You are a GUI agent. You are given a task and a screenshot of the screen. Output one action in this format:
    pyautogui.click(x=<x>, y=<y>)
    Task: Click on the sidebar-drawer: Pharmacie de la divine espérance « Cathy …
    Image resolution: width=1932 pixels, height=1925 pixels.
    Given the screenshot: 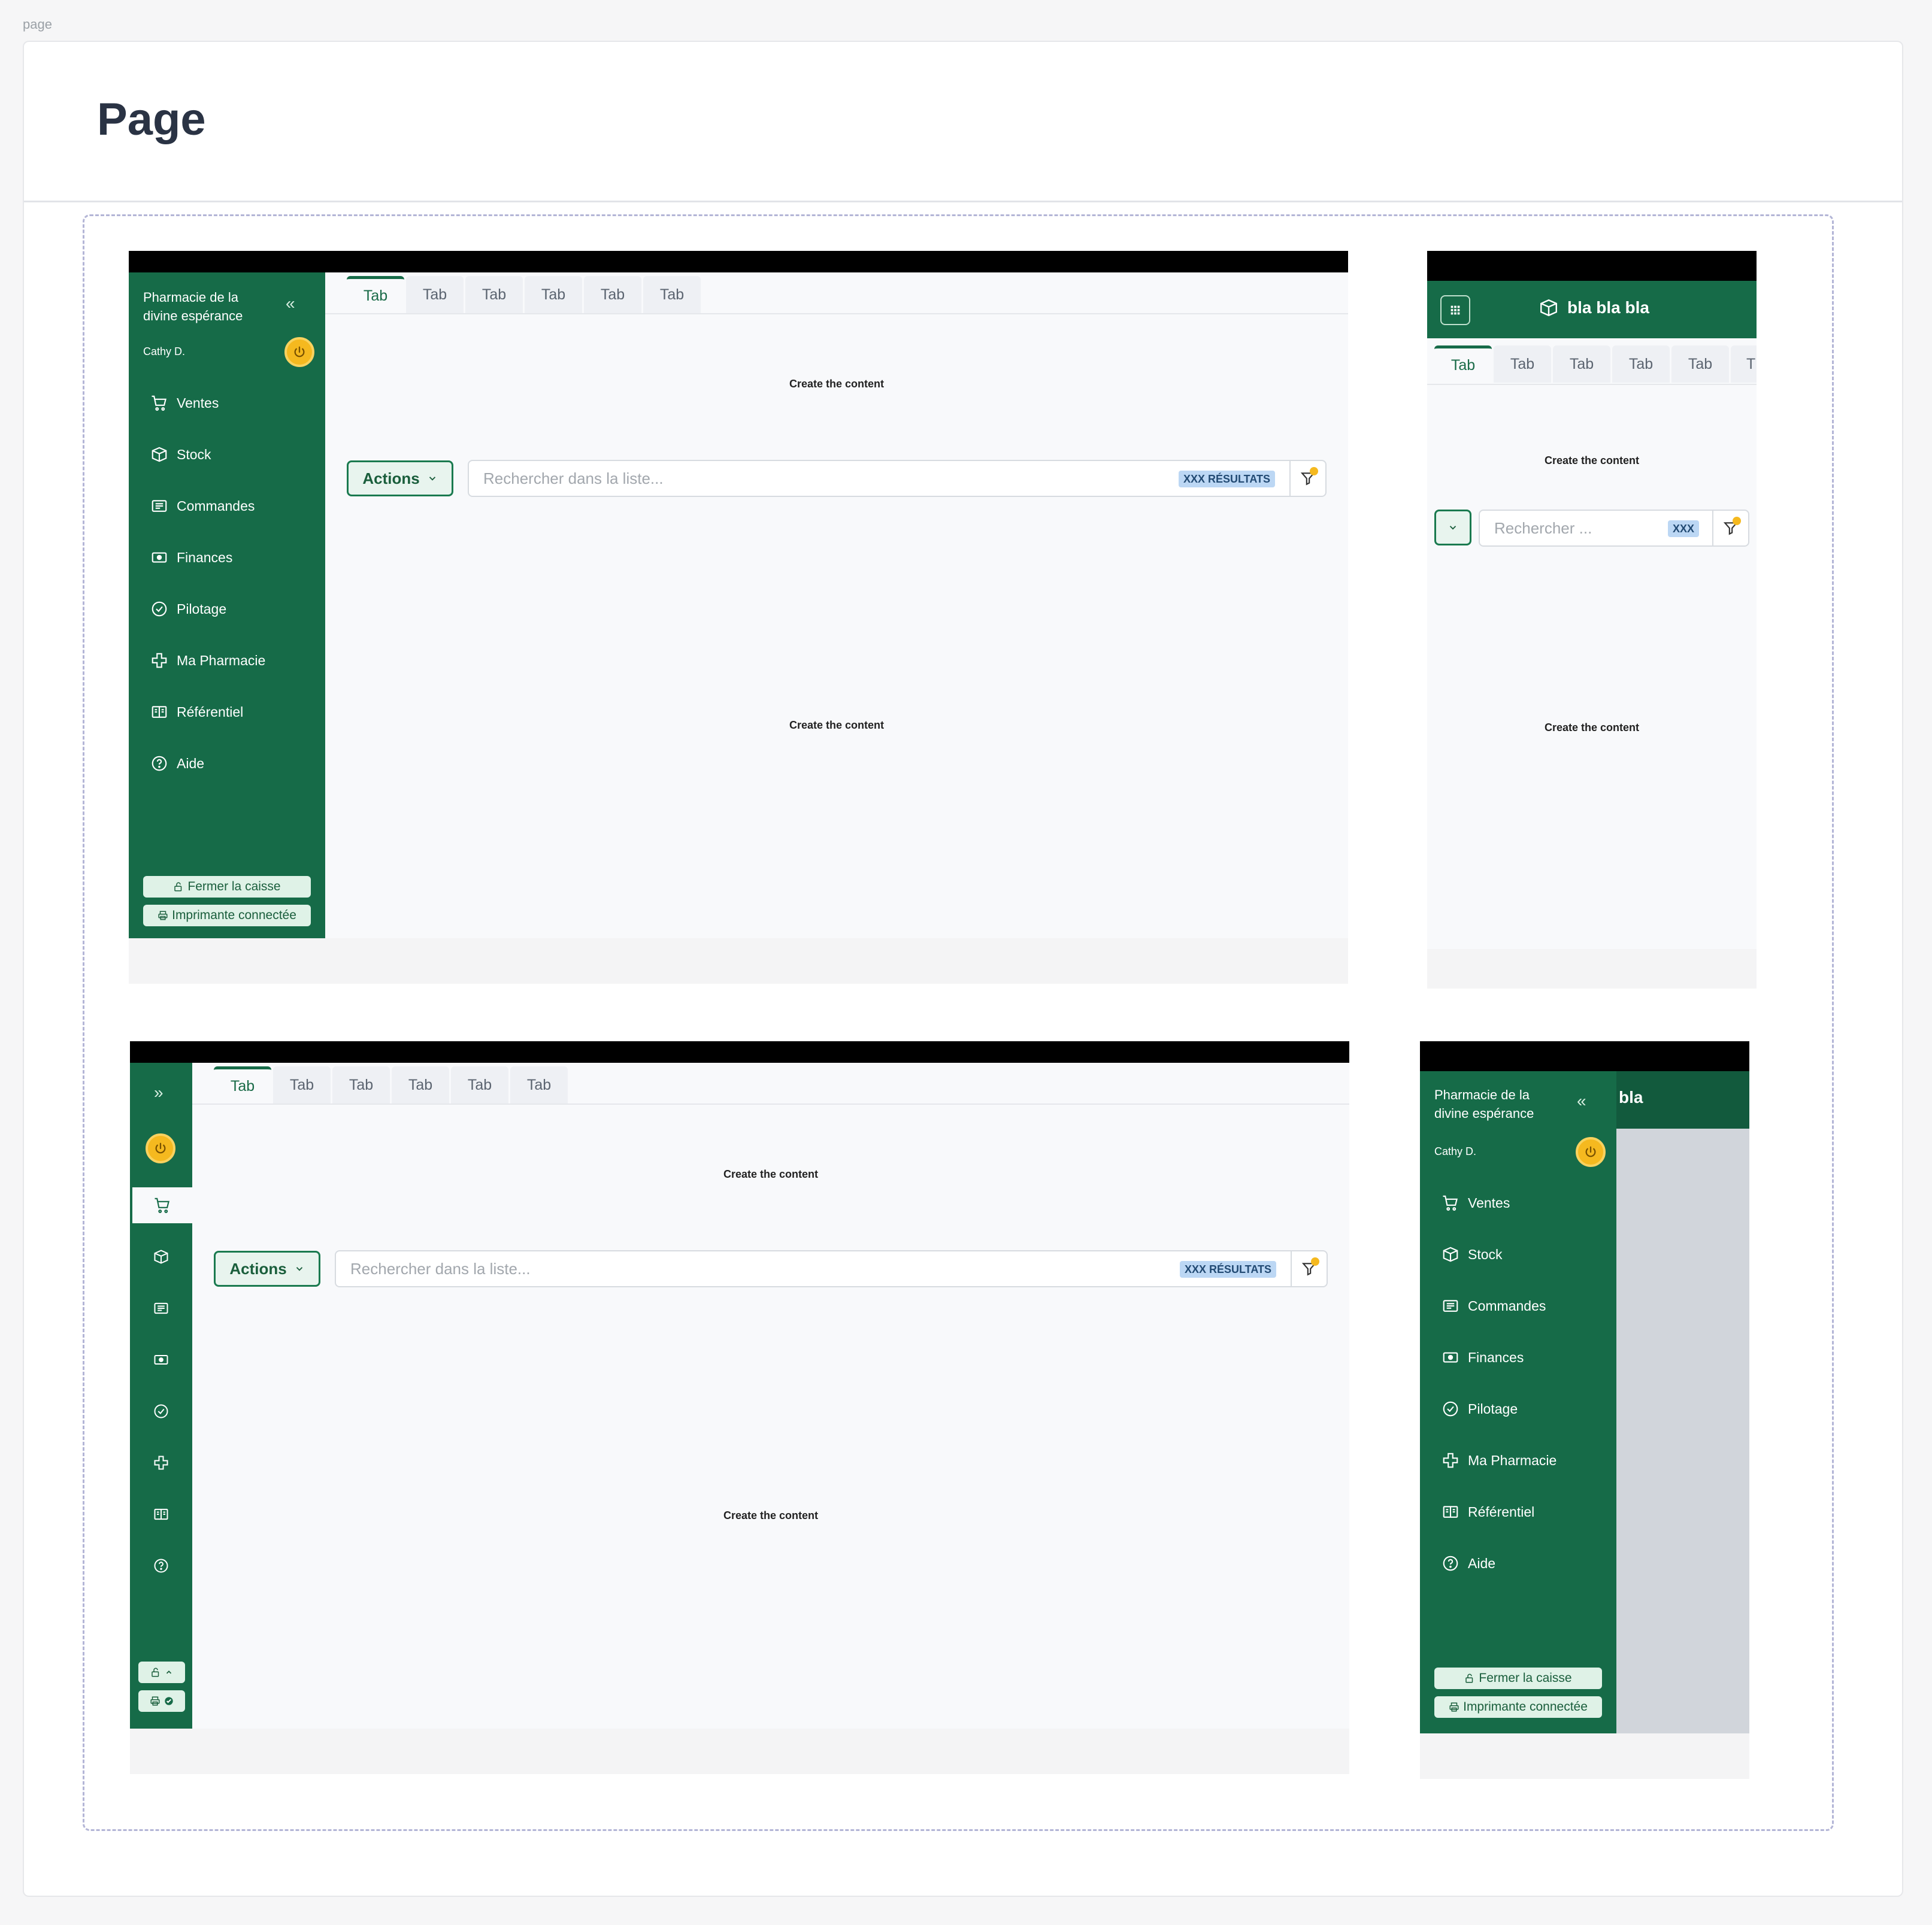 What is the action you would take?
    pyautogui.click(x=1518, y=1402)
    